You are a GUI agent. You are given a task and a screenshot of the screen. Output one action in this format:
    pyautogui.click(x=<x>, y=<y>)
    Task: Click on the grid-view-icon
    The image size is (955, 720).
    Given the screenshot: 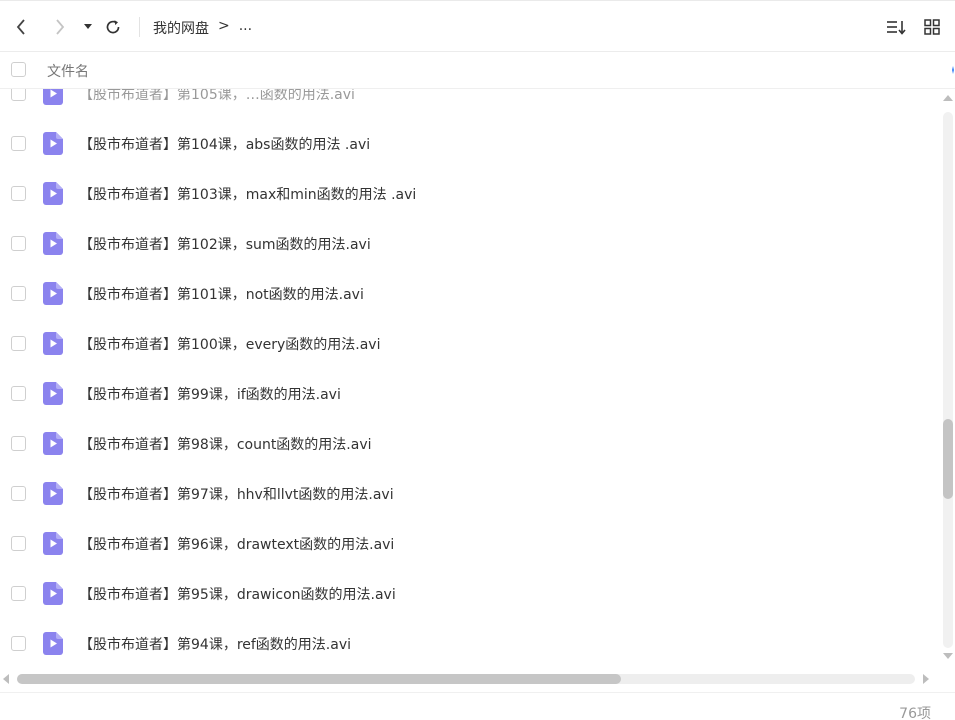 What is the action you would take?
    pyautogui.click(x=932, y=27)
    